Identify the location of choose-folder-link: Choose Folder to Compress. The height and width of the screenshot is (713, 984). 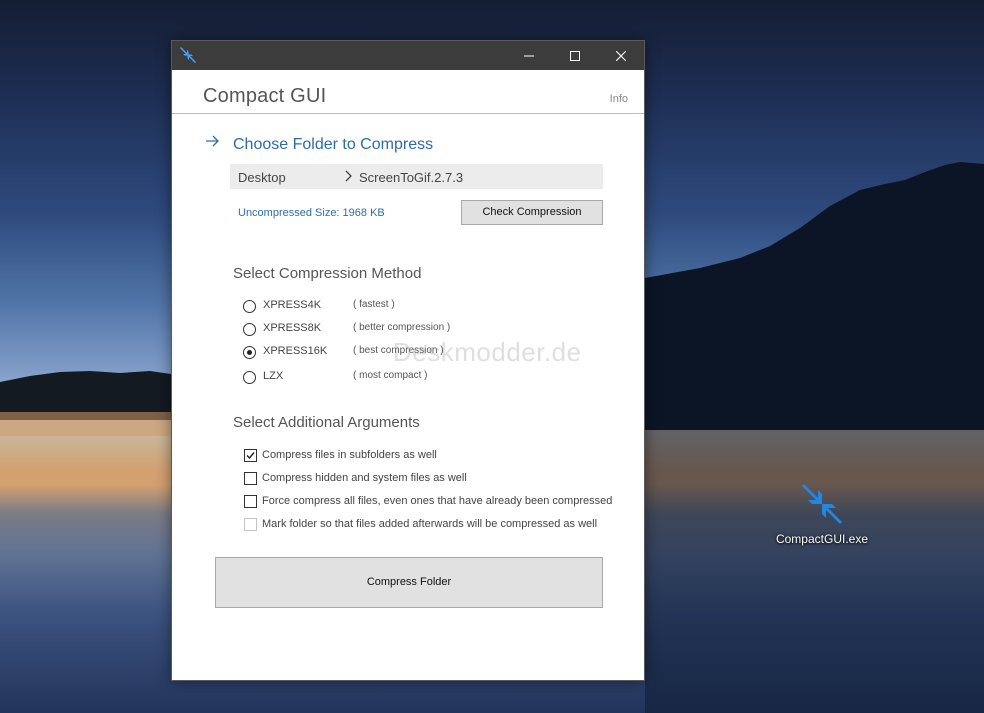
(333, 145).